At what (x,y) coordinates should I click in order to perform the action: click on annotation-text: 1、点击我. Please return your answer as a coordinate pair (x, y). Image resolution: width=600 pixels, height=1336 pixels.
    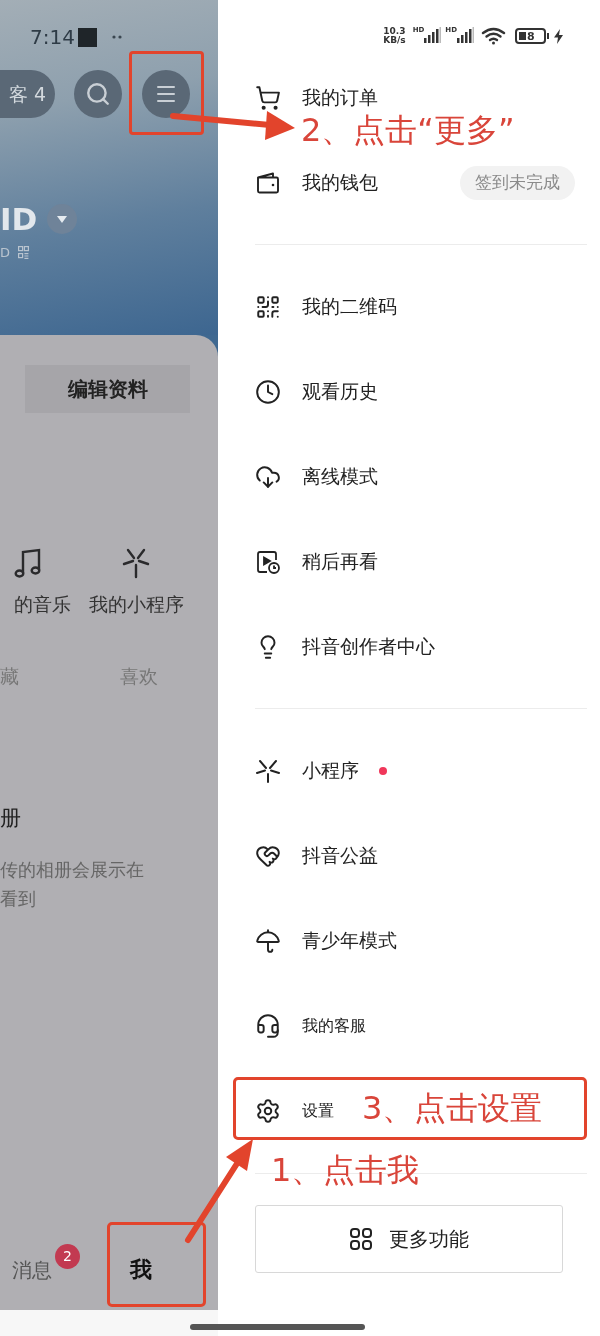
    Looking at the image, I should click on (345, 1170).